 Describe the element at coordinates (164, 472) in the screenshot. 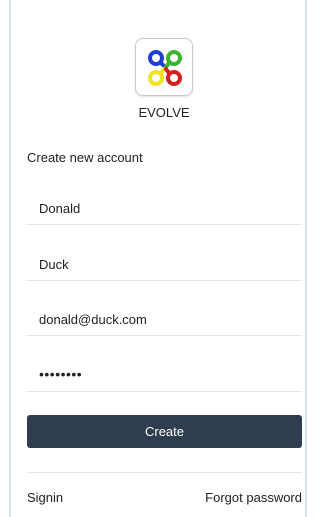

I see `divider` at that location.